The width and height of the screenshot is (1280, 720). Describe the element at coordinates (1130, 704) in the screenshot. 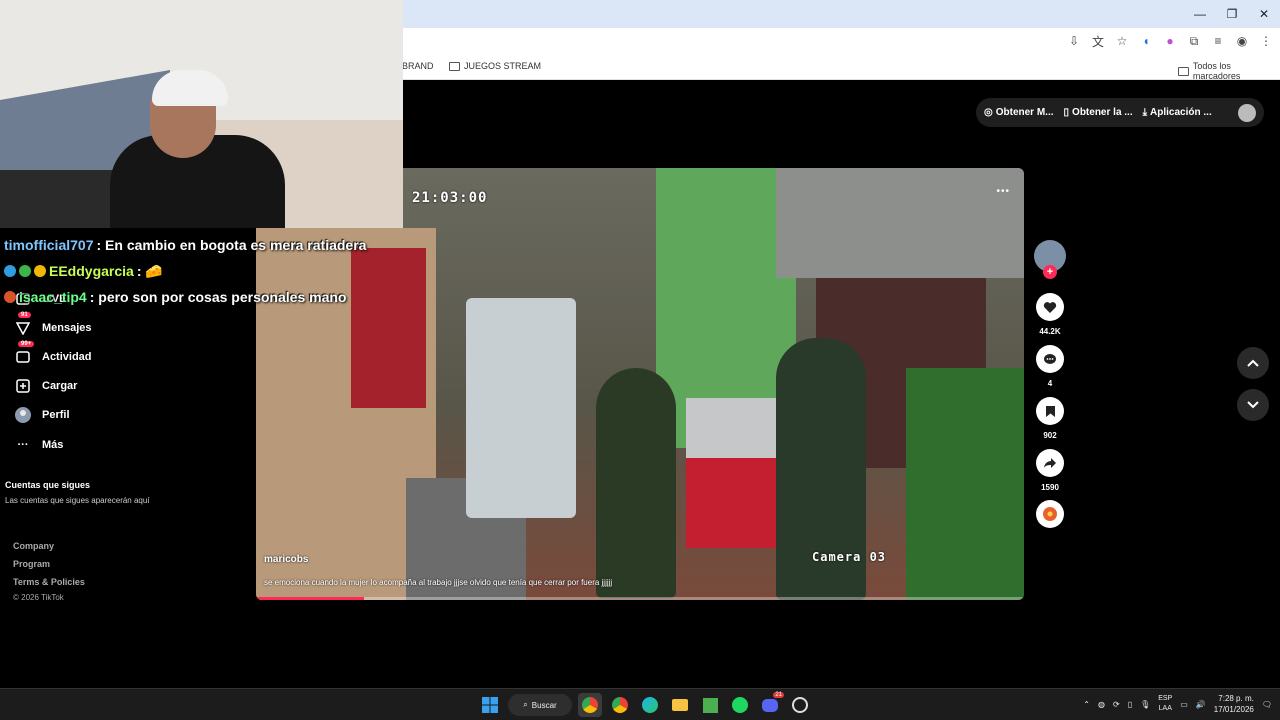

I see `battery-icon: ▯` at that location.